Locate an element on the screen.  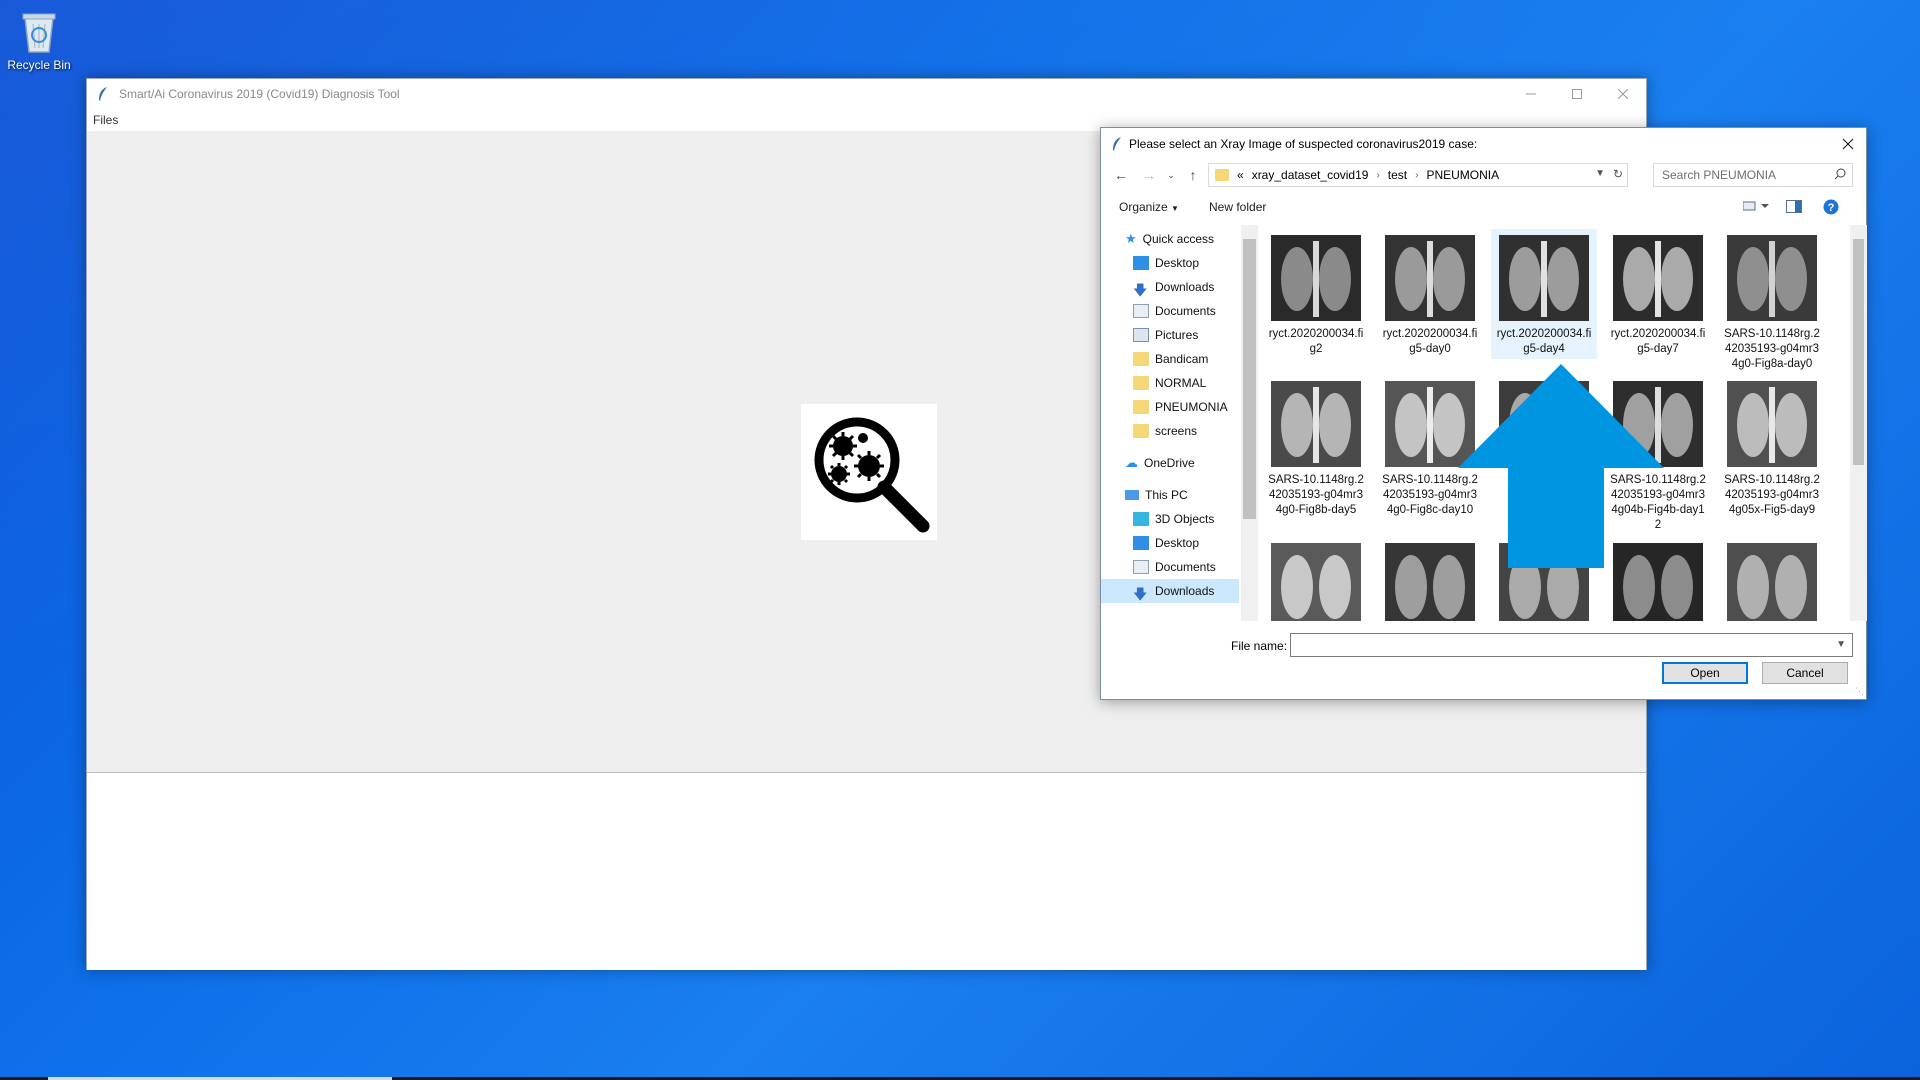
search-icon is located at coordinates (1840, 175).